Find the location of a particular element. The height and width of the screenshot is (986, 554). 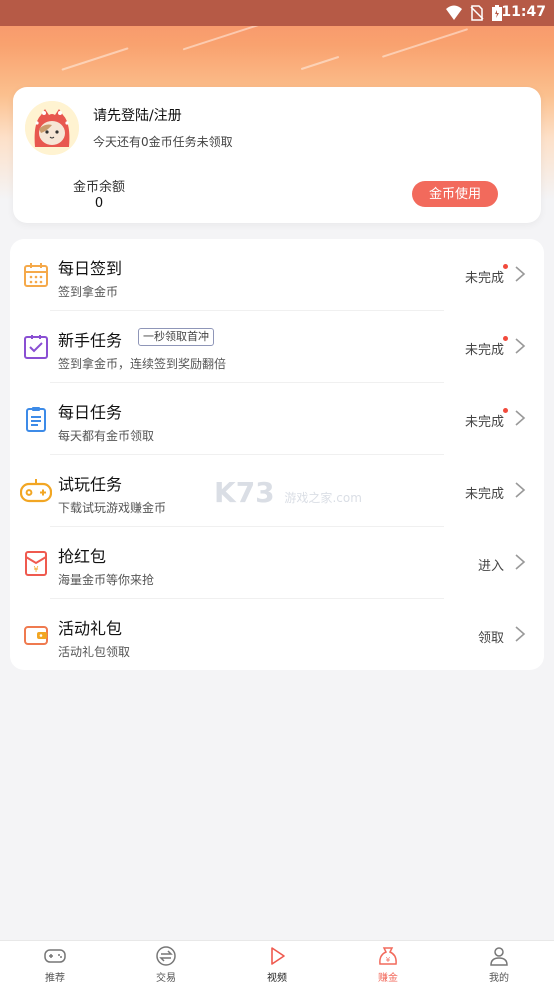

task-status: 领取 is located at coordinates (490, 638).